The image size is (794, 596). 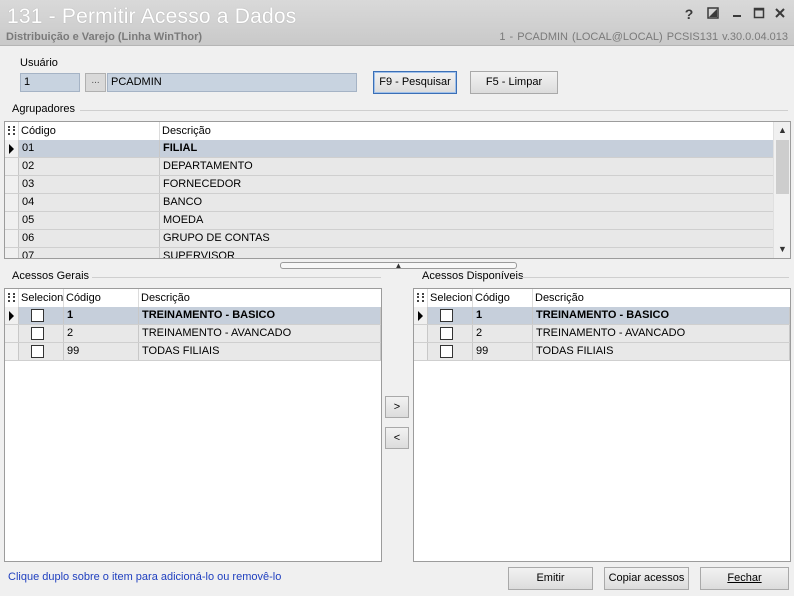 What do you see at coordinates (467, 166) in the screenshot?
I see `cell-descricao: DEPARTAMENTO` at bounding box center [467, 166].